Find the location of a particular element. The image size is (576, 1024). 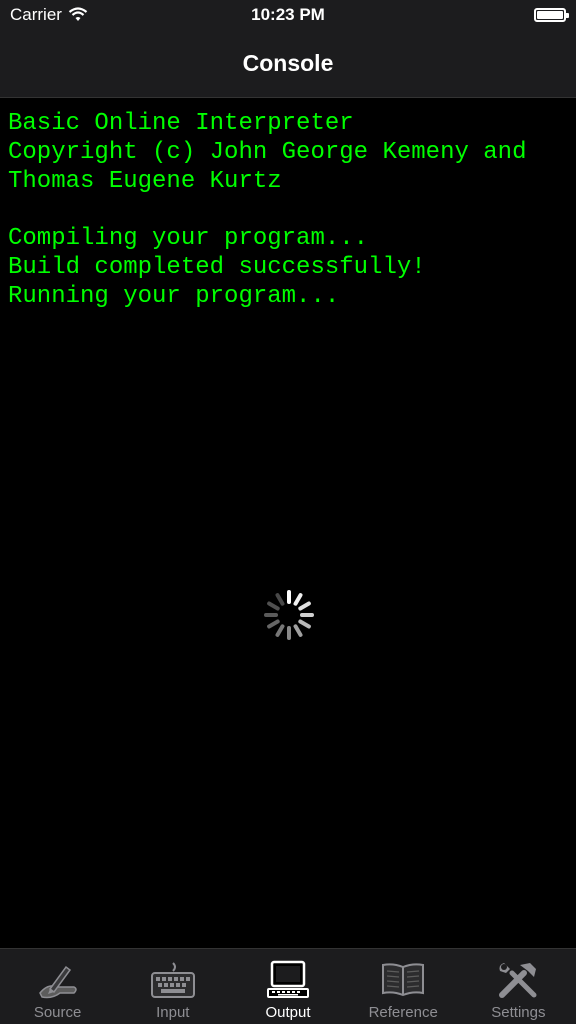

battery-icon is located at coordinates (551, 15).